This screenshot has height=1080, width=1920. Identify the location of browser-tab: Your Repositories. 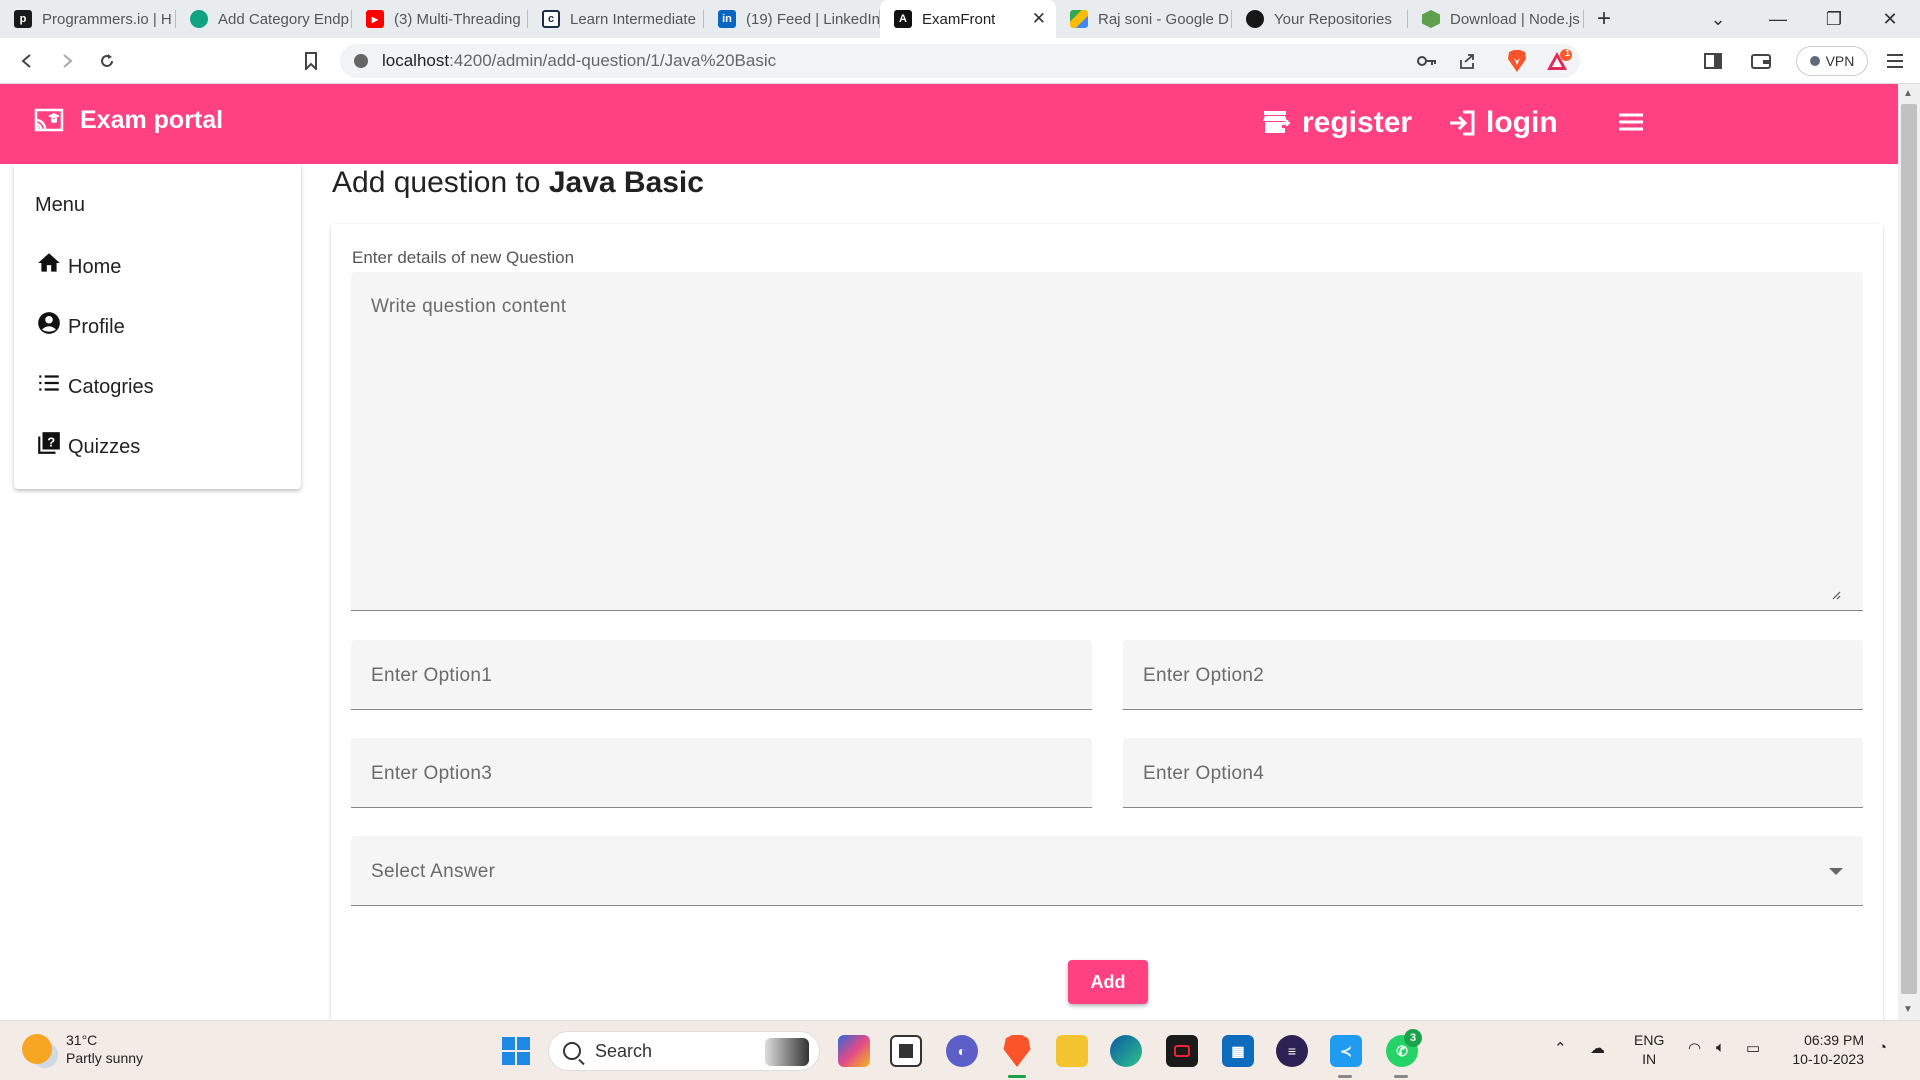
(1320, 19).